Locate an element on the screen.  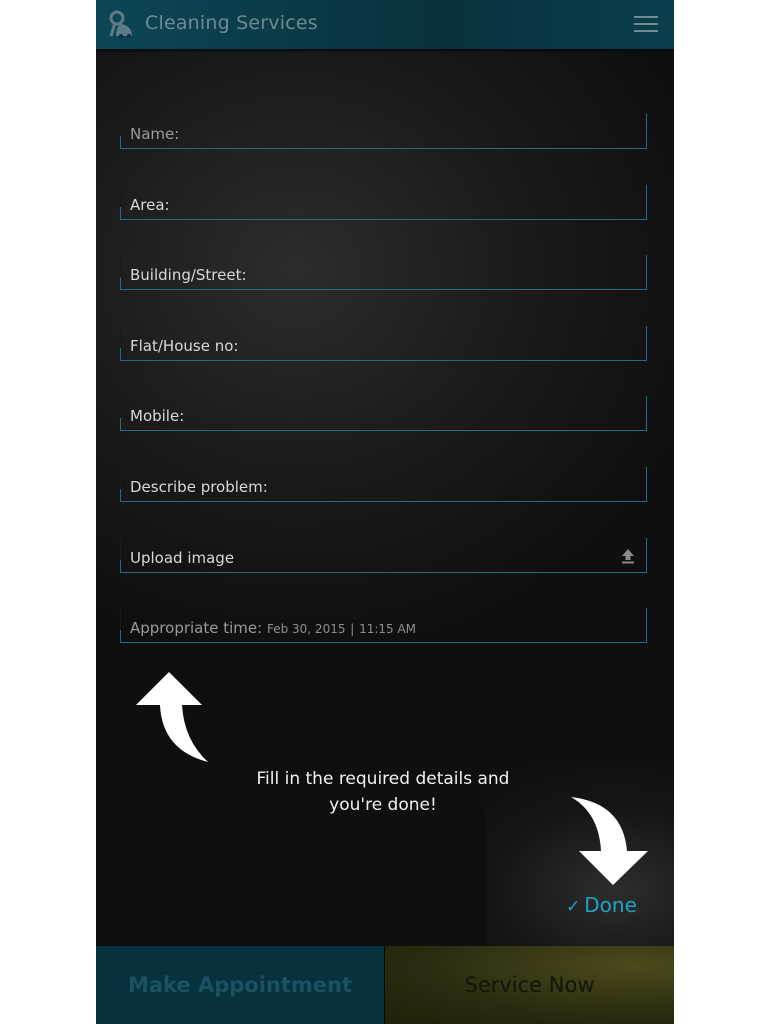
appointment-date-value: Feb 30, 2015 is located at coordinates (306, 629).